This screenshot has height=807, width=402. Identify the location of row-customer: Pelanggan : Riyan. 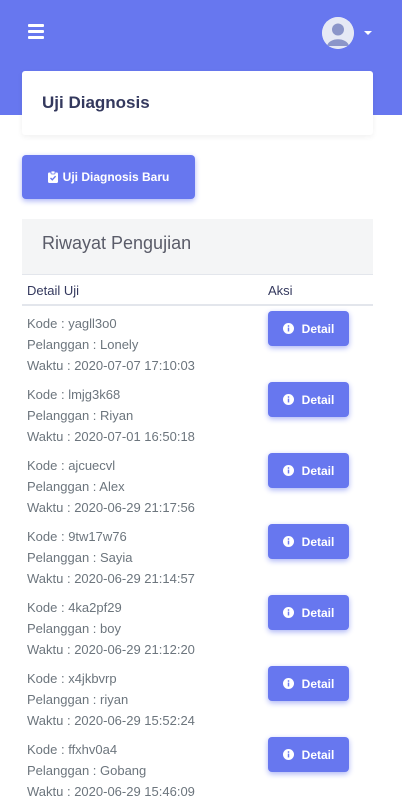
(80, 415).